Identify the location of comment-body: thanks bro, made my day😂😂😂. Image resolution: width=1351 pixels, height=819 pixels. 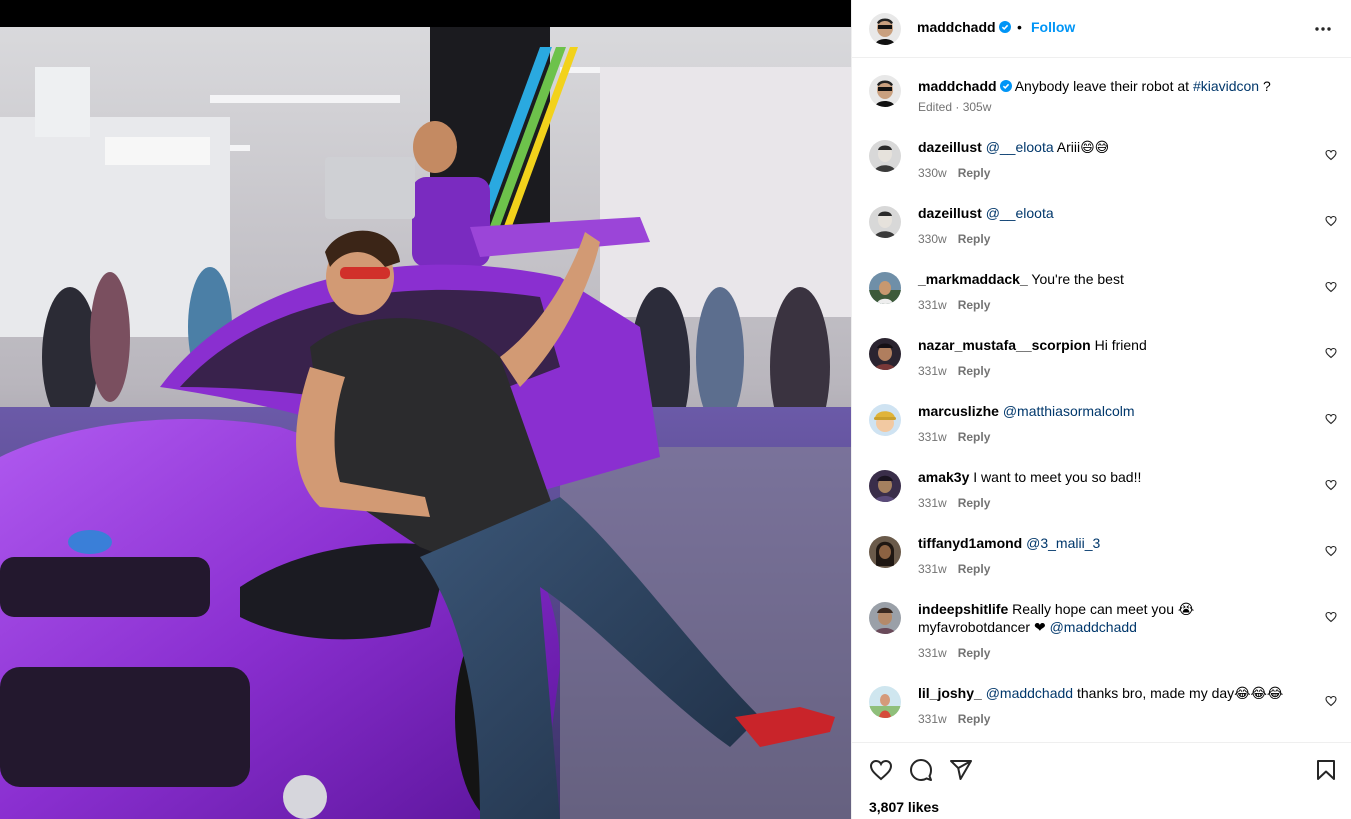
(1180, 693).